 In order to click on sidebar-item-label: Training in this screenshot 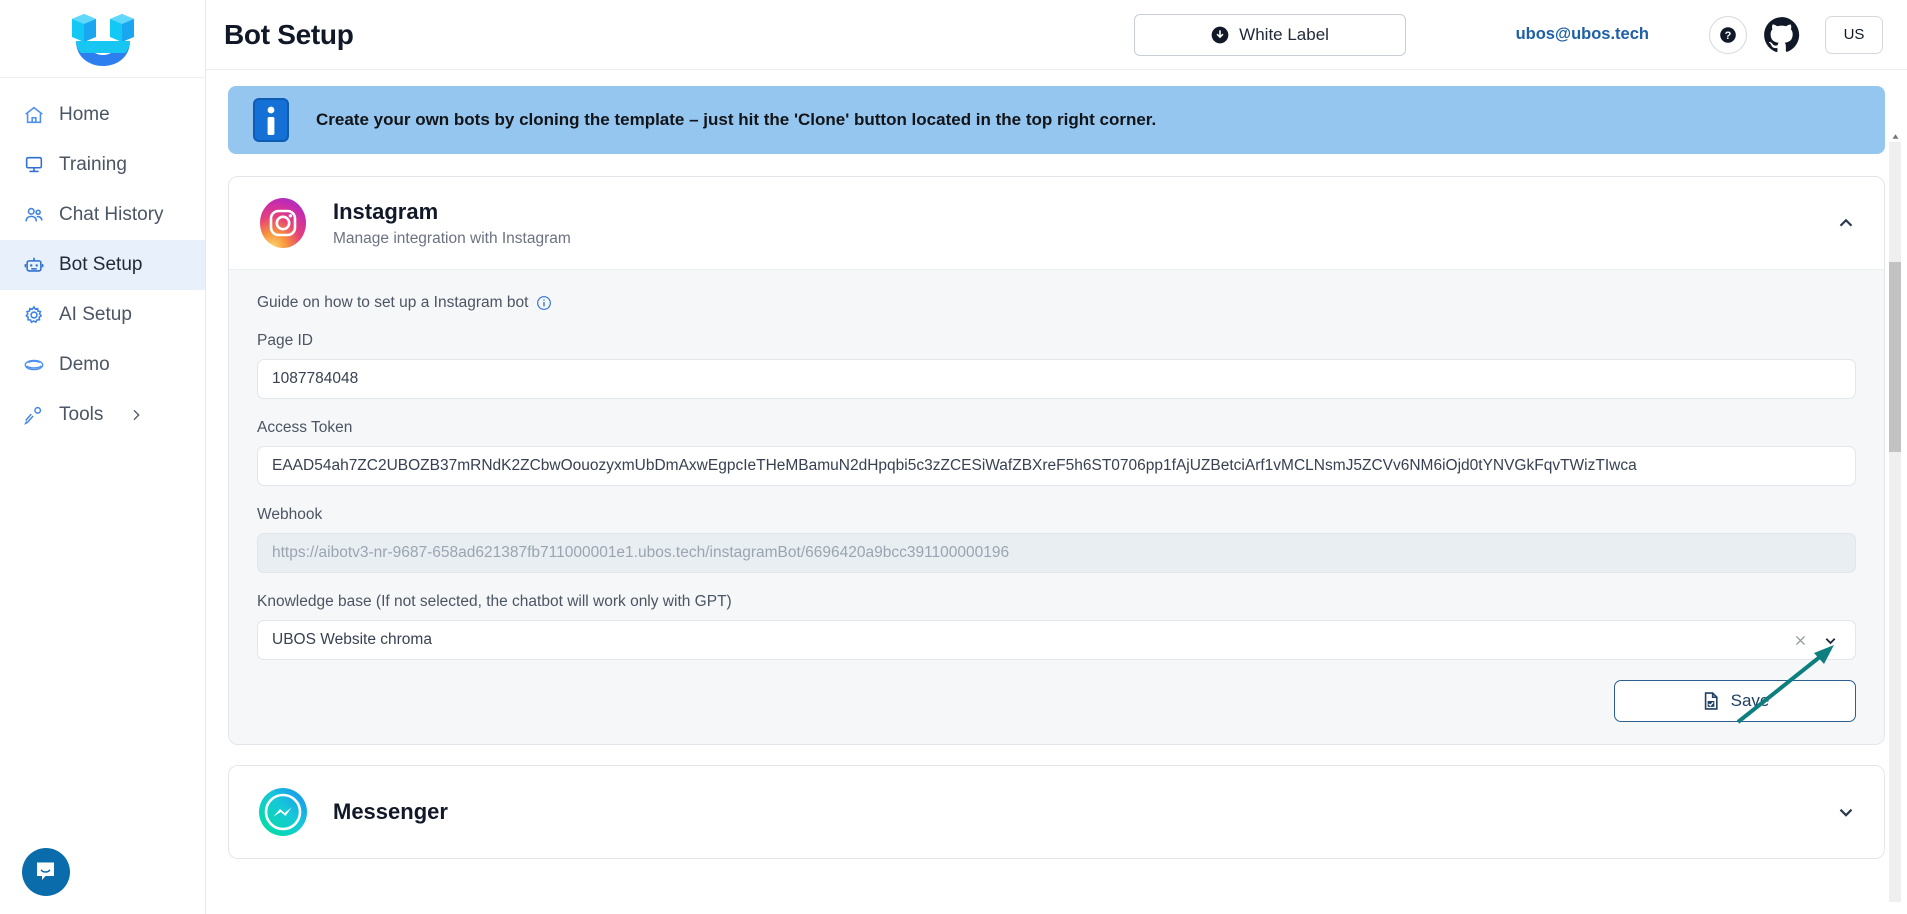, I will do `click(93, 164)`.